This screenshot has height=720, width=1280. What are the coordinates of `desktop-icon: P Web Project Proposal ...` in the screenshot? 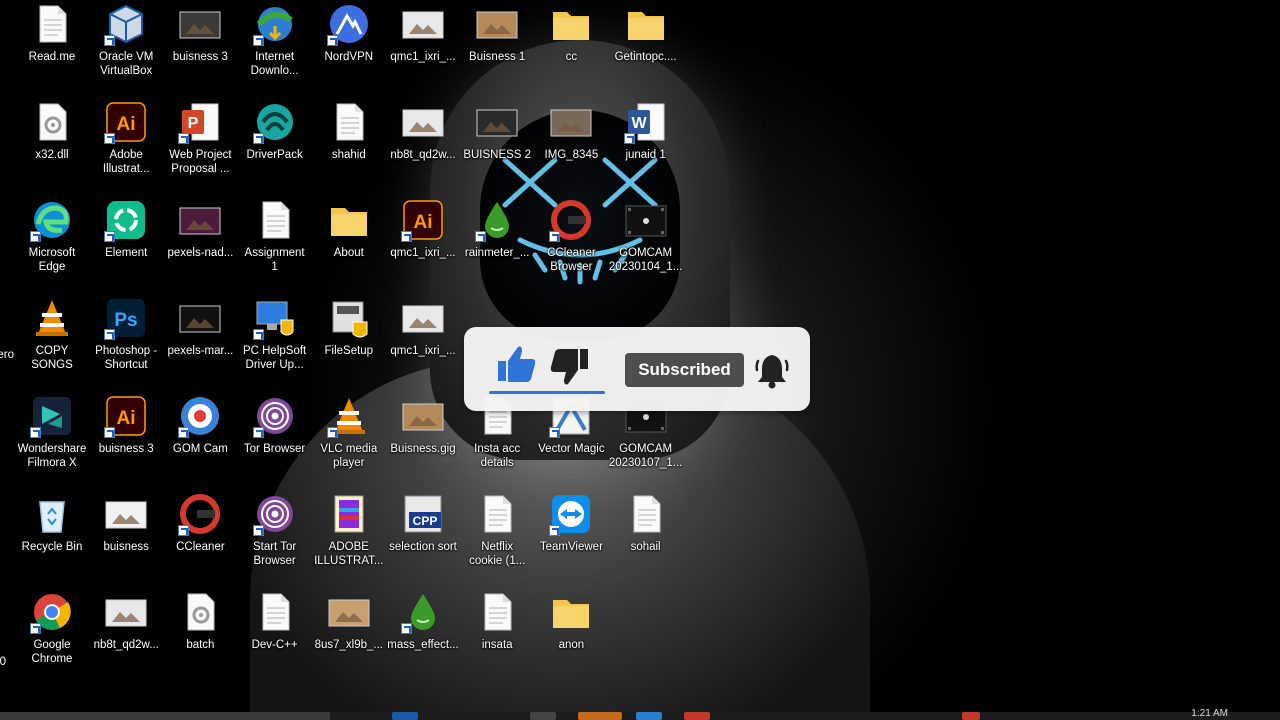 It's located at (200, 144).